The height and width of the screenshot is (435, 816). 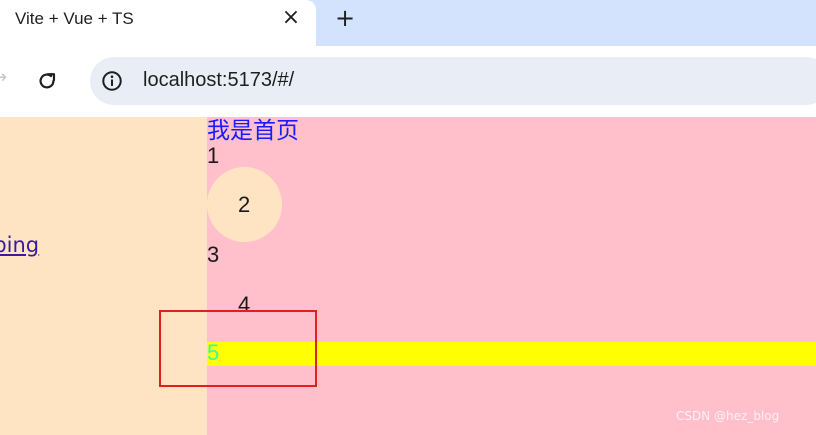 What do you see at coordinates (74, 18) in the screenshot?
I see `tab-title: Vite + Vue + TS` at bounding box center [74, 18].